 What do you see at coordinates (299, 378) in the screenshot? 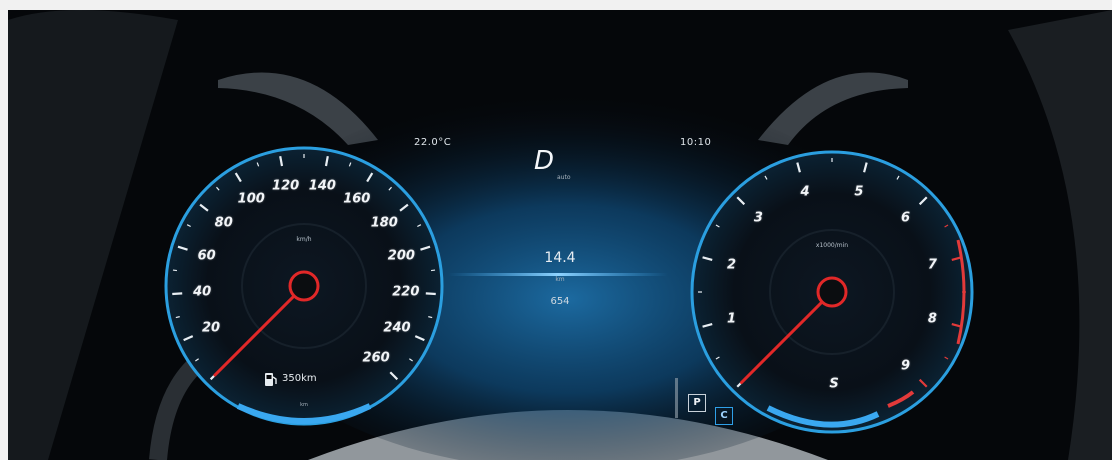
I see `fuel-range-value: 350km` at bounding box center [299, 378].